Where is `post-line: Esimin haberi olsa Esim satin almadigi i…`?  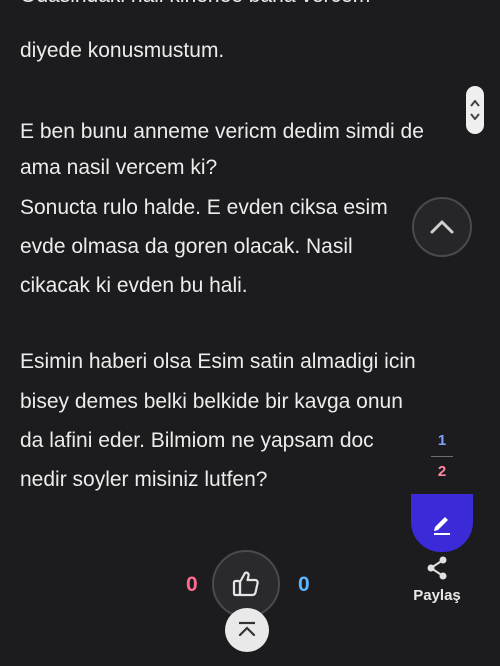
post-line: Esimin haberi olsa Esim satin almadigi i… is located at coordinates (218, 361).